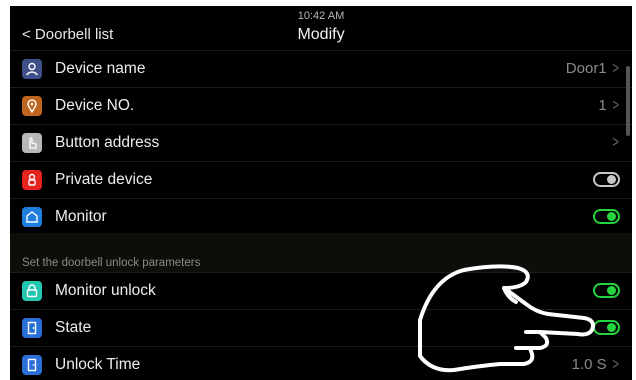 The height and width of the screenshot is (380, 636). What do you see at coordinates (95, 105) in the screenshot?
I see `setting-label: Device NO.` at bounding box center [95, 105].